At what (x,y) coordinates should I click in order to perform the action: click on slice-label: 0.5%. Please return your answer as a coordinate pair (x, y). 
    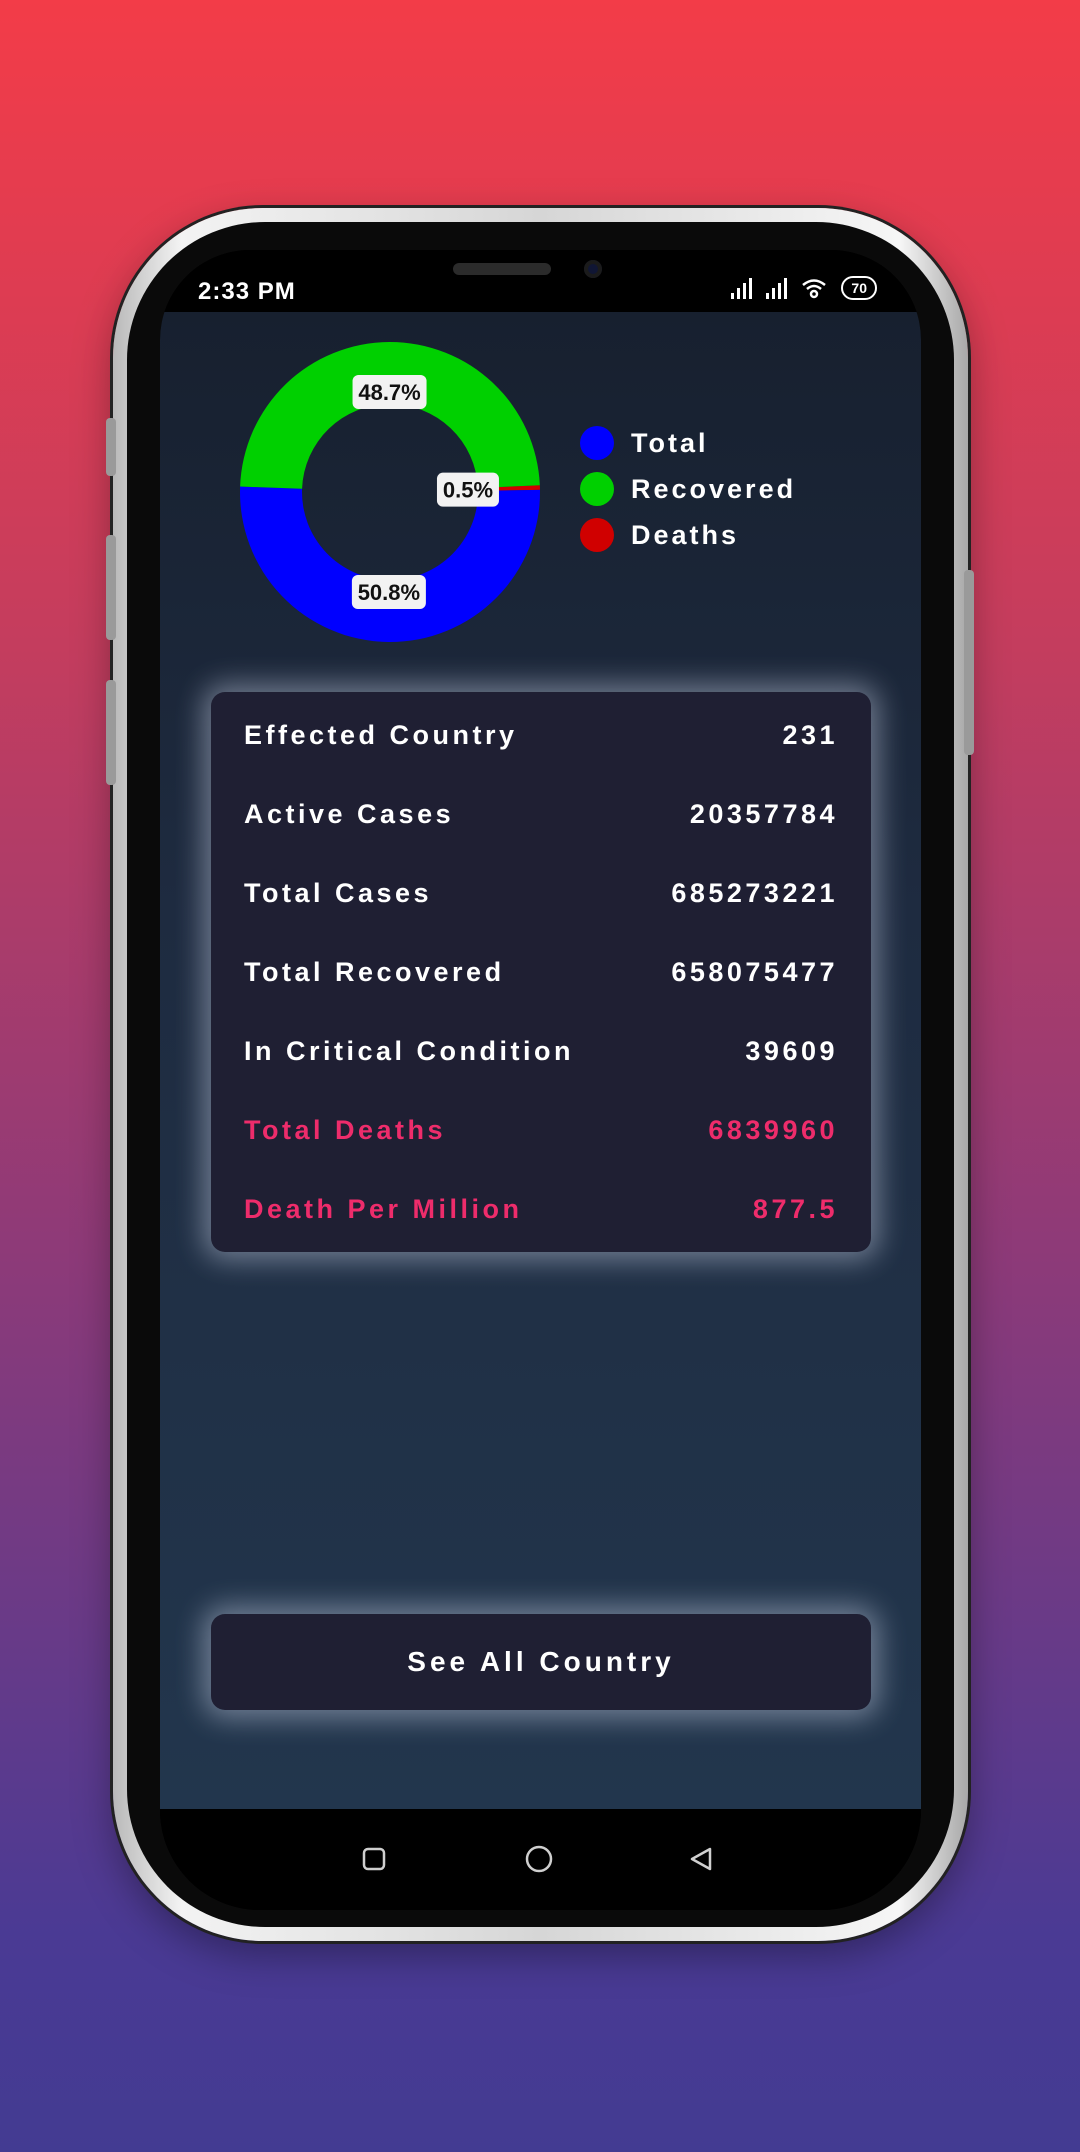
    Looking at the image, I should click on (467, 489).